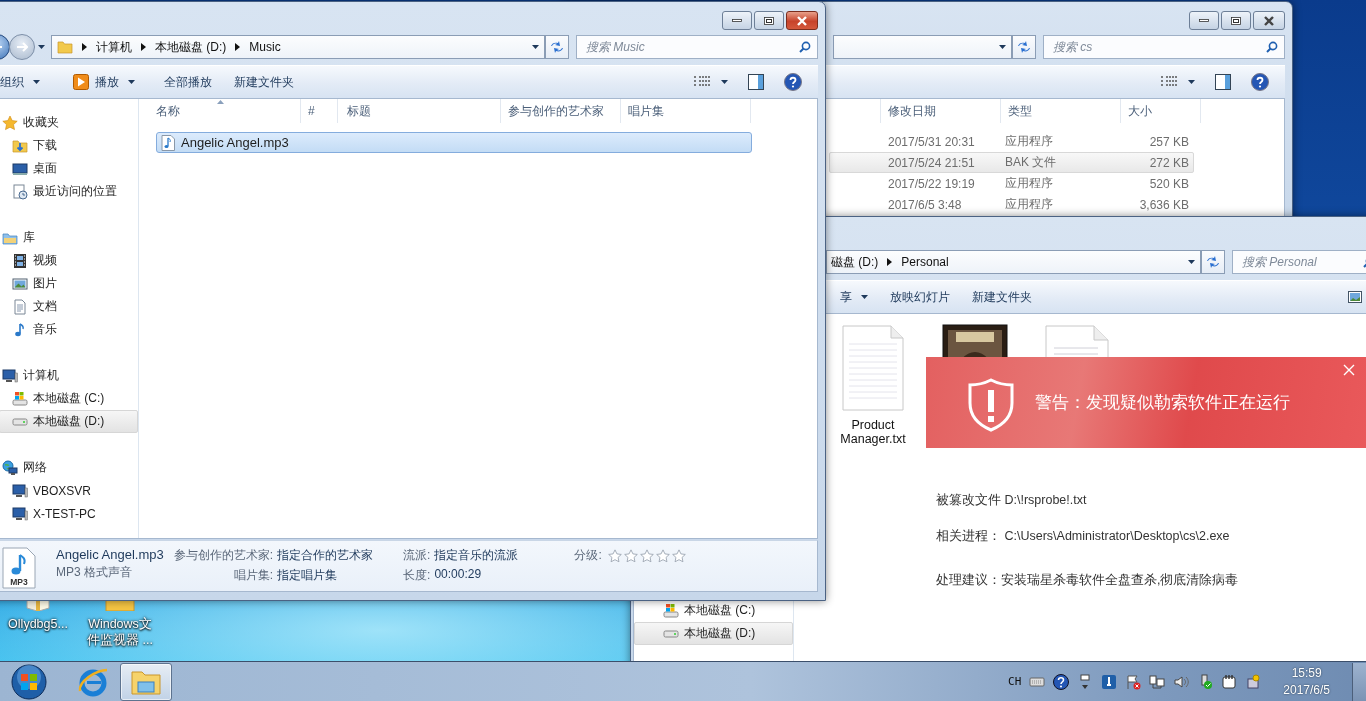 This screenshot has height=701, width=1366. What do you see at coordinates (561, 111) in the screenshot?
I see `column-header: 参与创作的艺术家` at bounding box center [561, 111].